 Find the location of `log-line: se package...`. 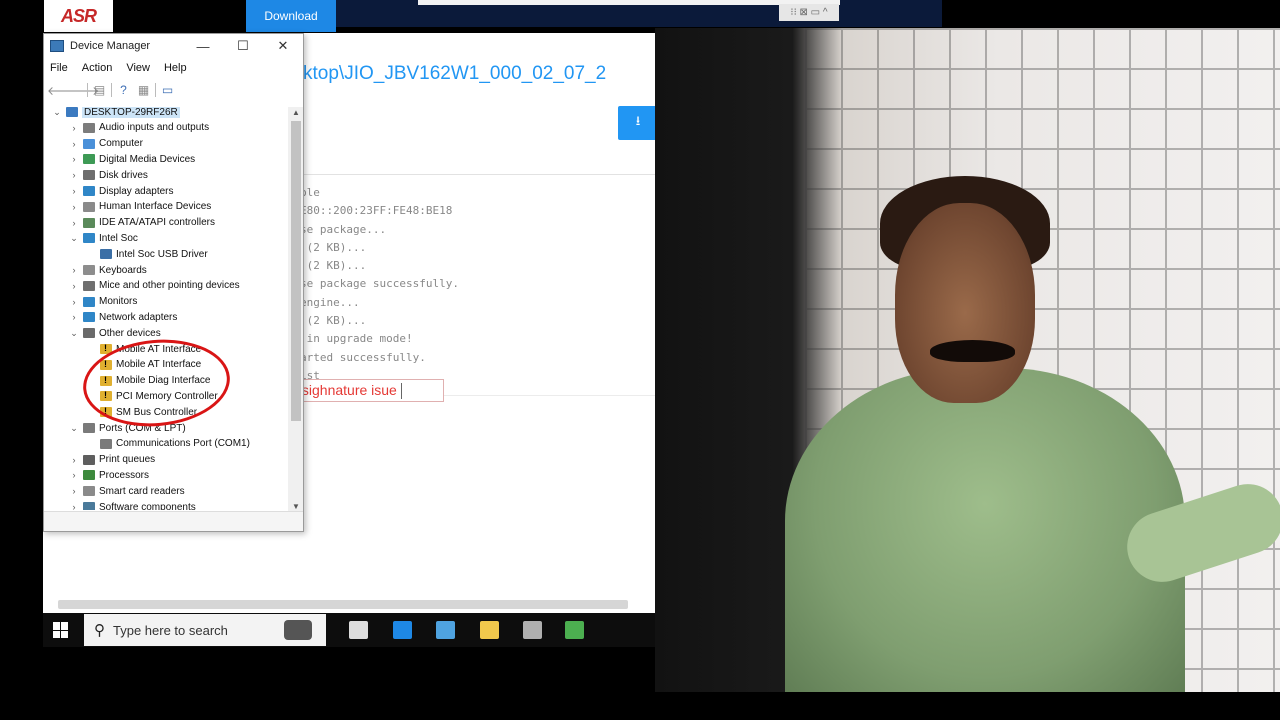

log-line: se package... is located at coordinates (343, 229).